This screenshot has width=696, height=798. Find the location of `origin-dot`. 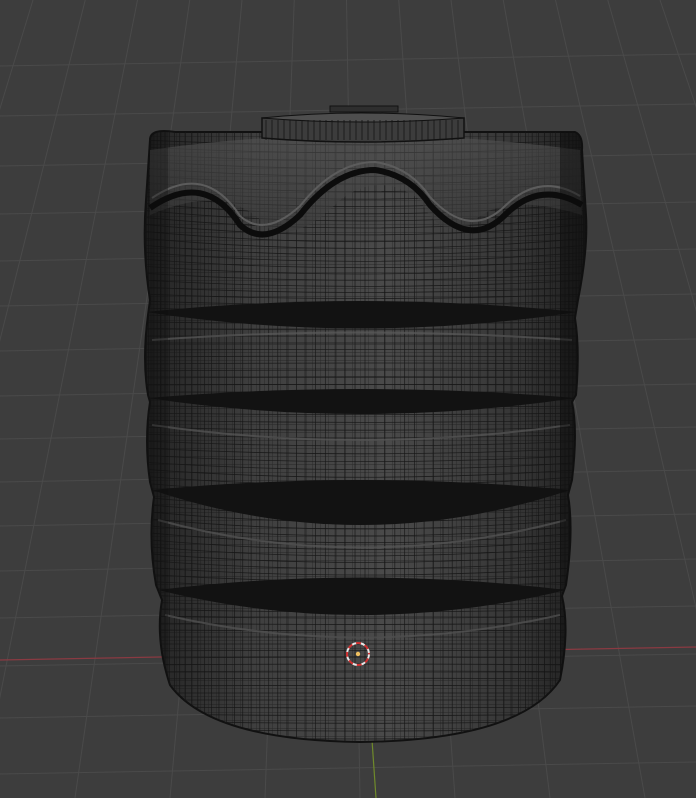

origin-dot is located at coordinates (358, 654).